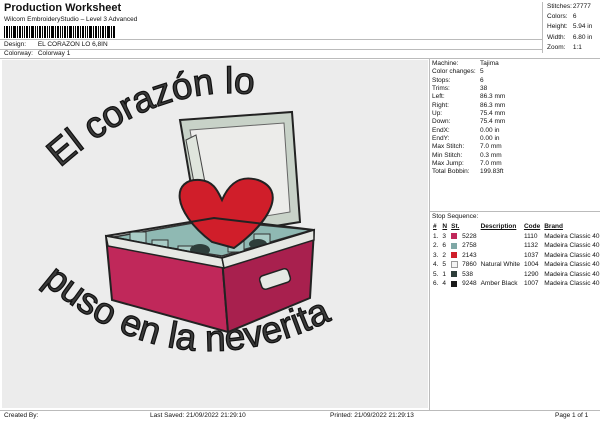 The image size is (600, 424). What do you see at coordinates (15, 44) in the screenshot?
I see `design-label: Design:` at bounding box center [15, 44].